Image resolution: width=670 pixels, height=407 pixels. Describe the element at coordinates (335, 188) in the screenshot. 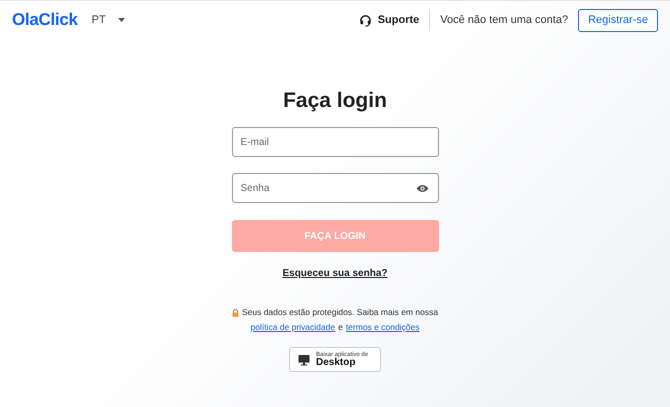

I see `password-field: Senha` at that location.